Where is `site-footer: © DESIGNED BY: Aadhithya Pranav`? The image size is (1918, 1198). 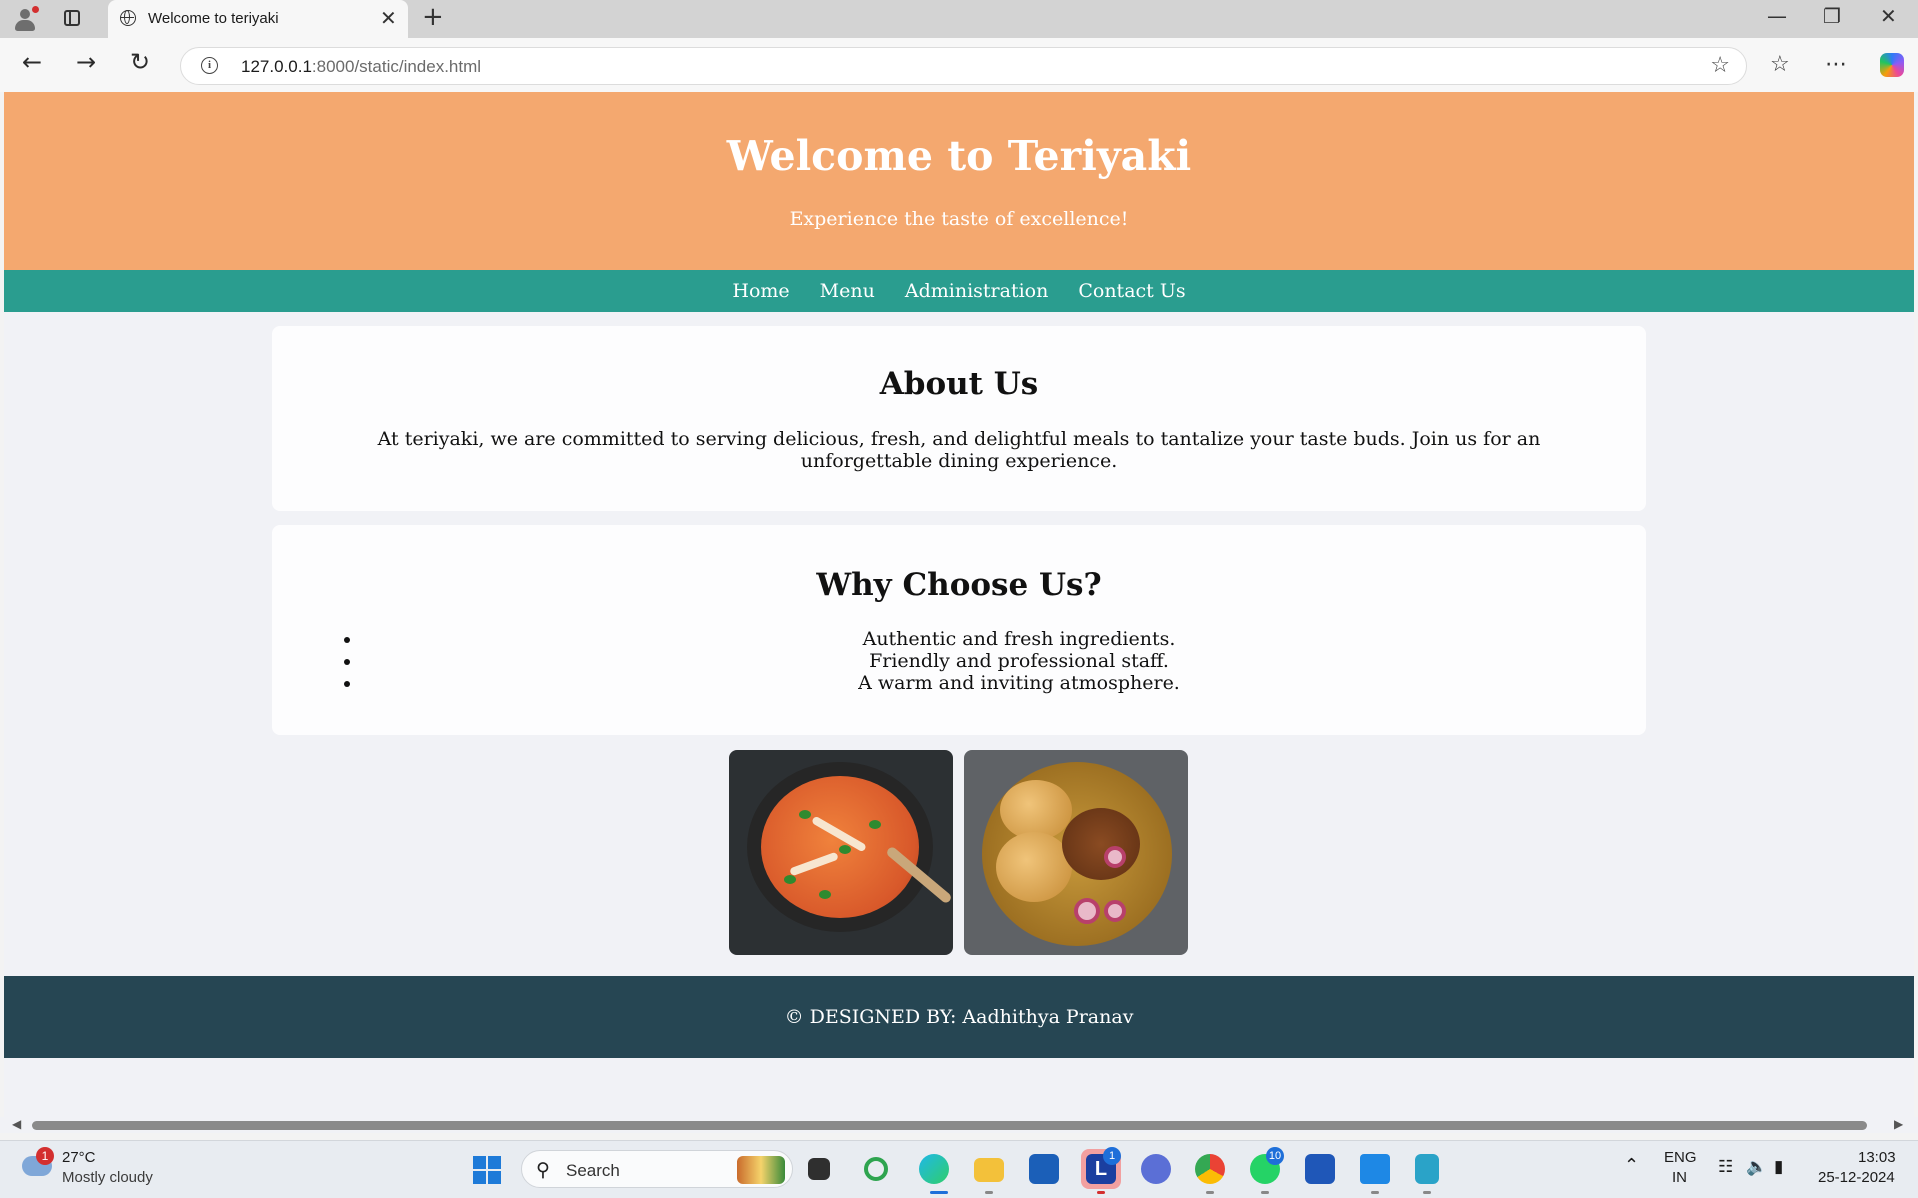
site-footer: © DESIGNED BY: Aadhithya Pranav is located at coordinates (959, 1017).